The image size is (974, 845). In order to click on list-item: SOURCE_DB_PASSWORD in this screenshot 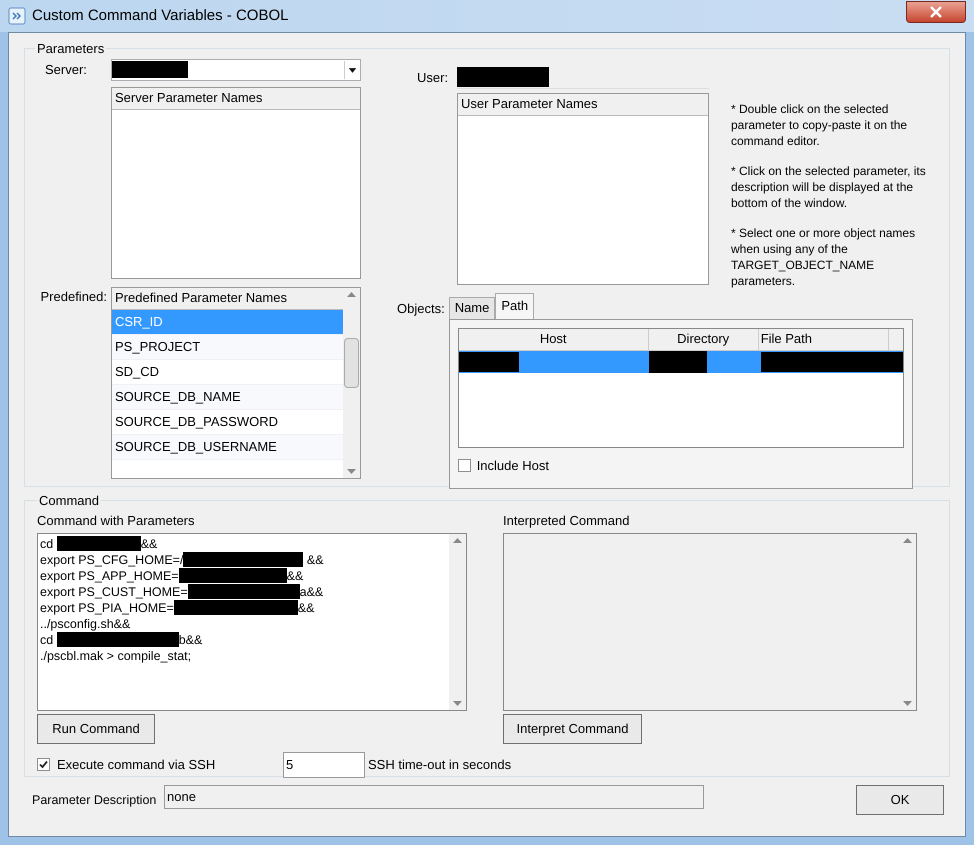, I will do `click(227, 422)`.